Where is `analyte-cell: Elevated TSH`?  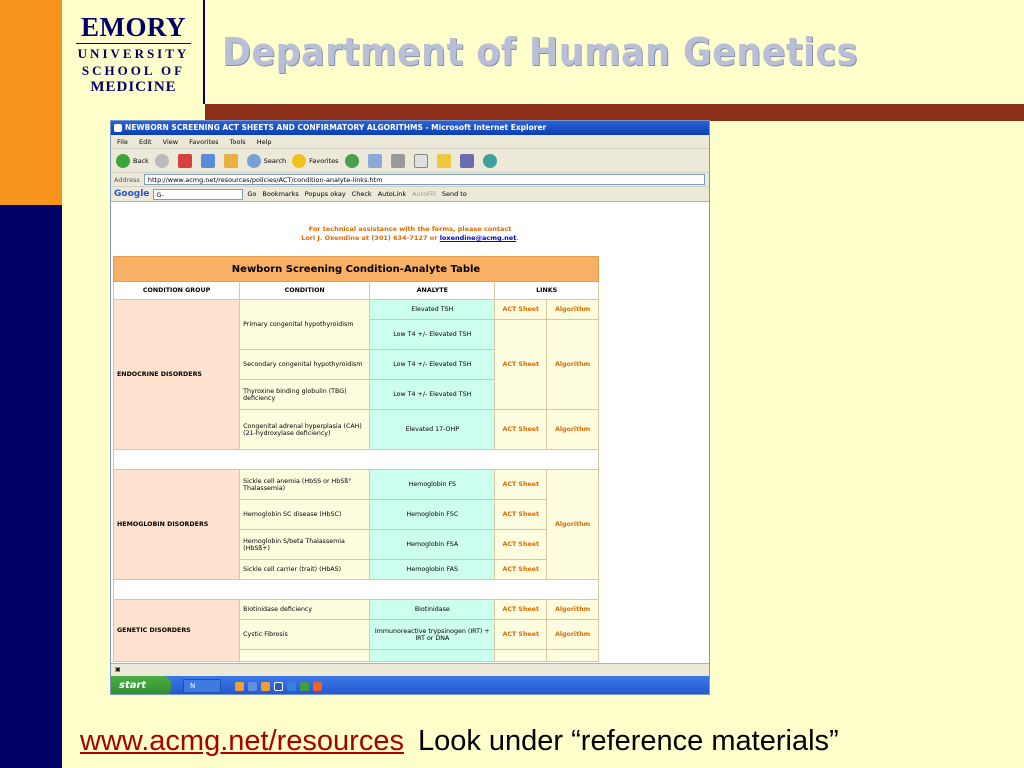
analyte-cell: Elevated TSH is located at coordinates (432, 309).